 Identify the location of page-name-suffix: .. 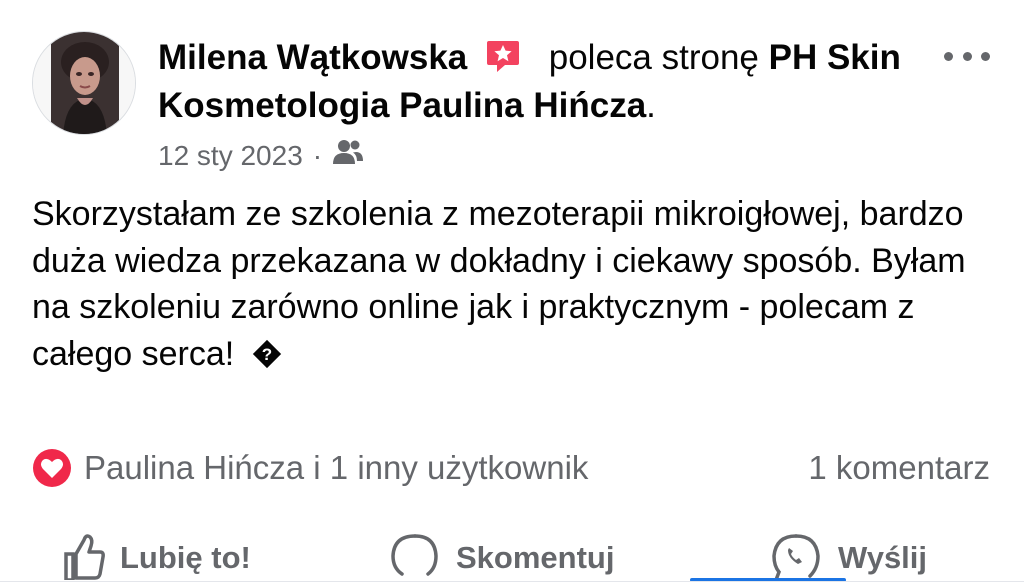
(651, 105).